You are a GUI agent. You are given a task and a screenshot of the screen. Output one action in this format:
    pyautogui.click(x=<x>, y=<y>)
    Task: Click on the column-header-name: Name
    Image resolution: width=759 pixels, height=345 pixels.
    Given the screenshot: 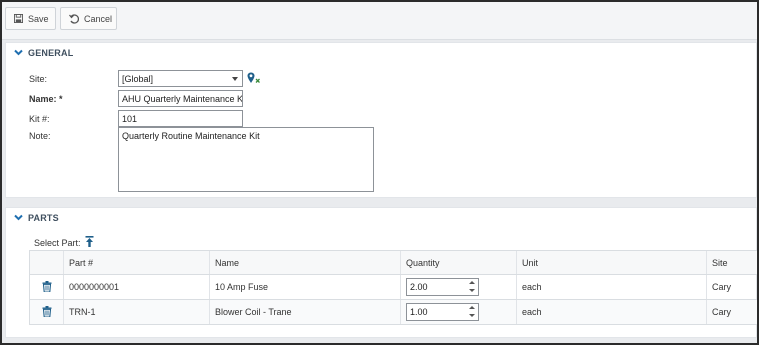 What is the action you would take?
    pyautogui.click(x=304, y=262)
    